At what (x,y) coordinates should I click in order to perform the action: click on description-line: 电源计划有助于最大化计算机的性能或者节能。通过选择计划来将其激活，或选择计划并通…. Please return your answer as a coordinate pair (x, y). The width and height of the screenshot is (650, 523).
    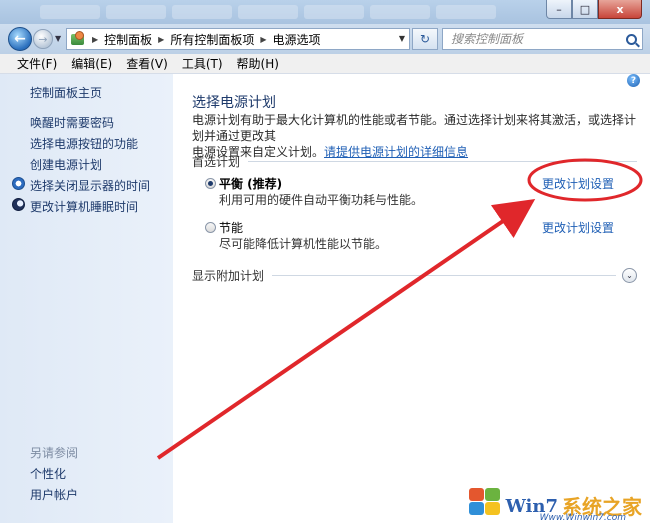
    Looking at the image, I should click on (414, 128).